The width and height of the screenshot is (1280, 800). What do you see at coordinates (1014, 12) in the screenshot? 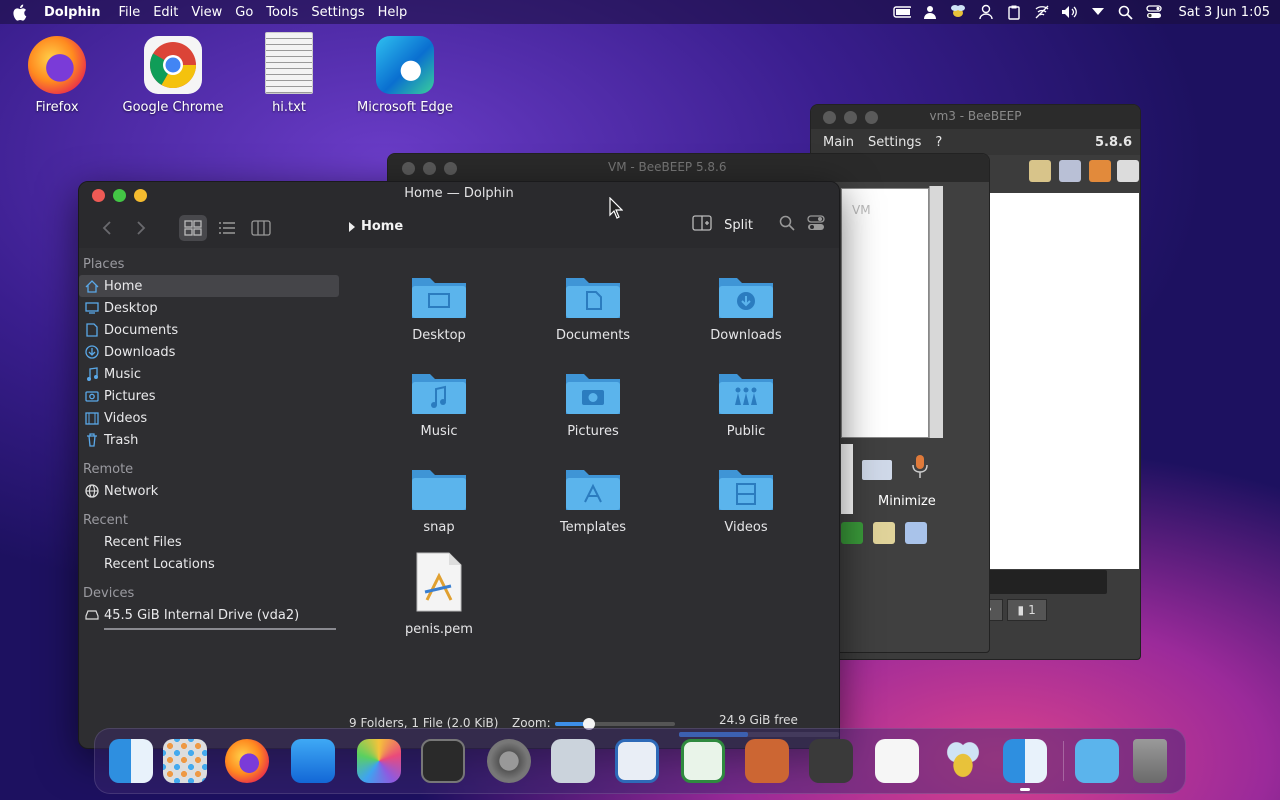
I see `clipboard-icon` at bounding box center [1014, 12].